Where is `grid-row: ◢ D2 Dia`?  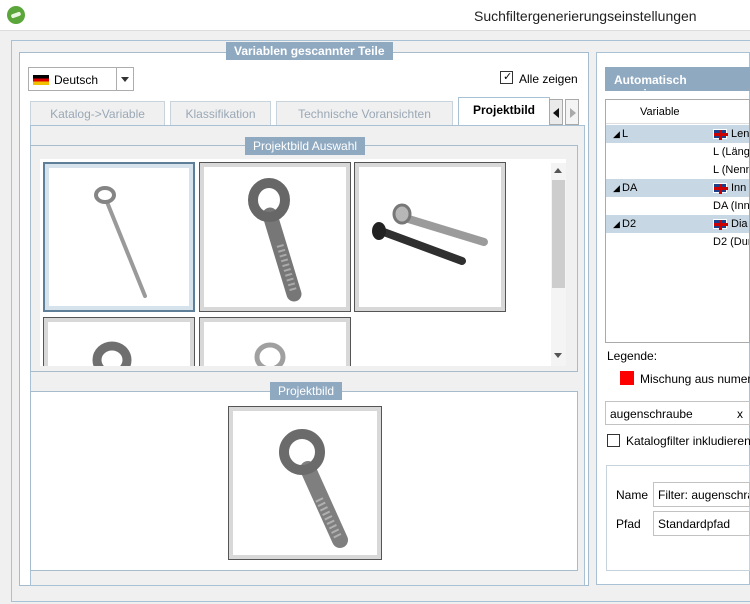
grid-row: ◢ D2 Dia is located at coordinates (677, 224).